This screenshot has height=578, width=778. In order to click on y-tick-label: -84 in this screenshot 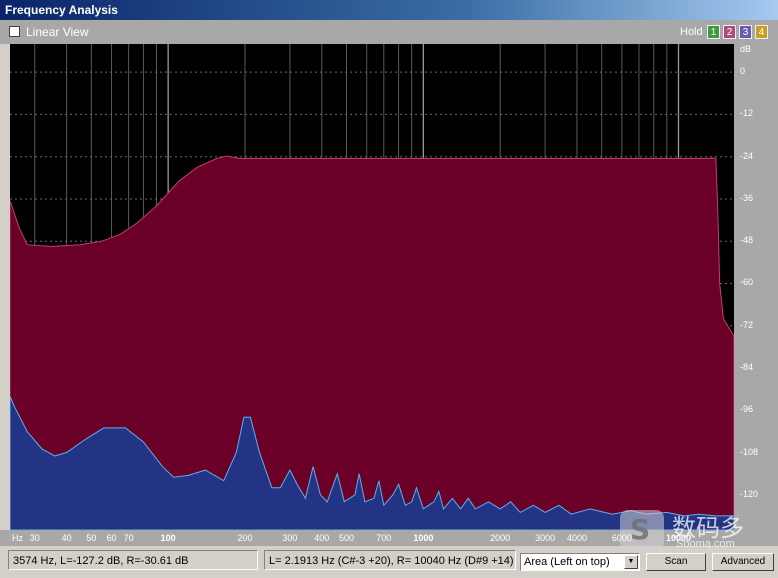, I will do `click(747, 367)`.